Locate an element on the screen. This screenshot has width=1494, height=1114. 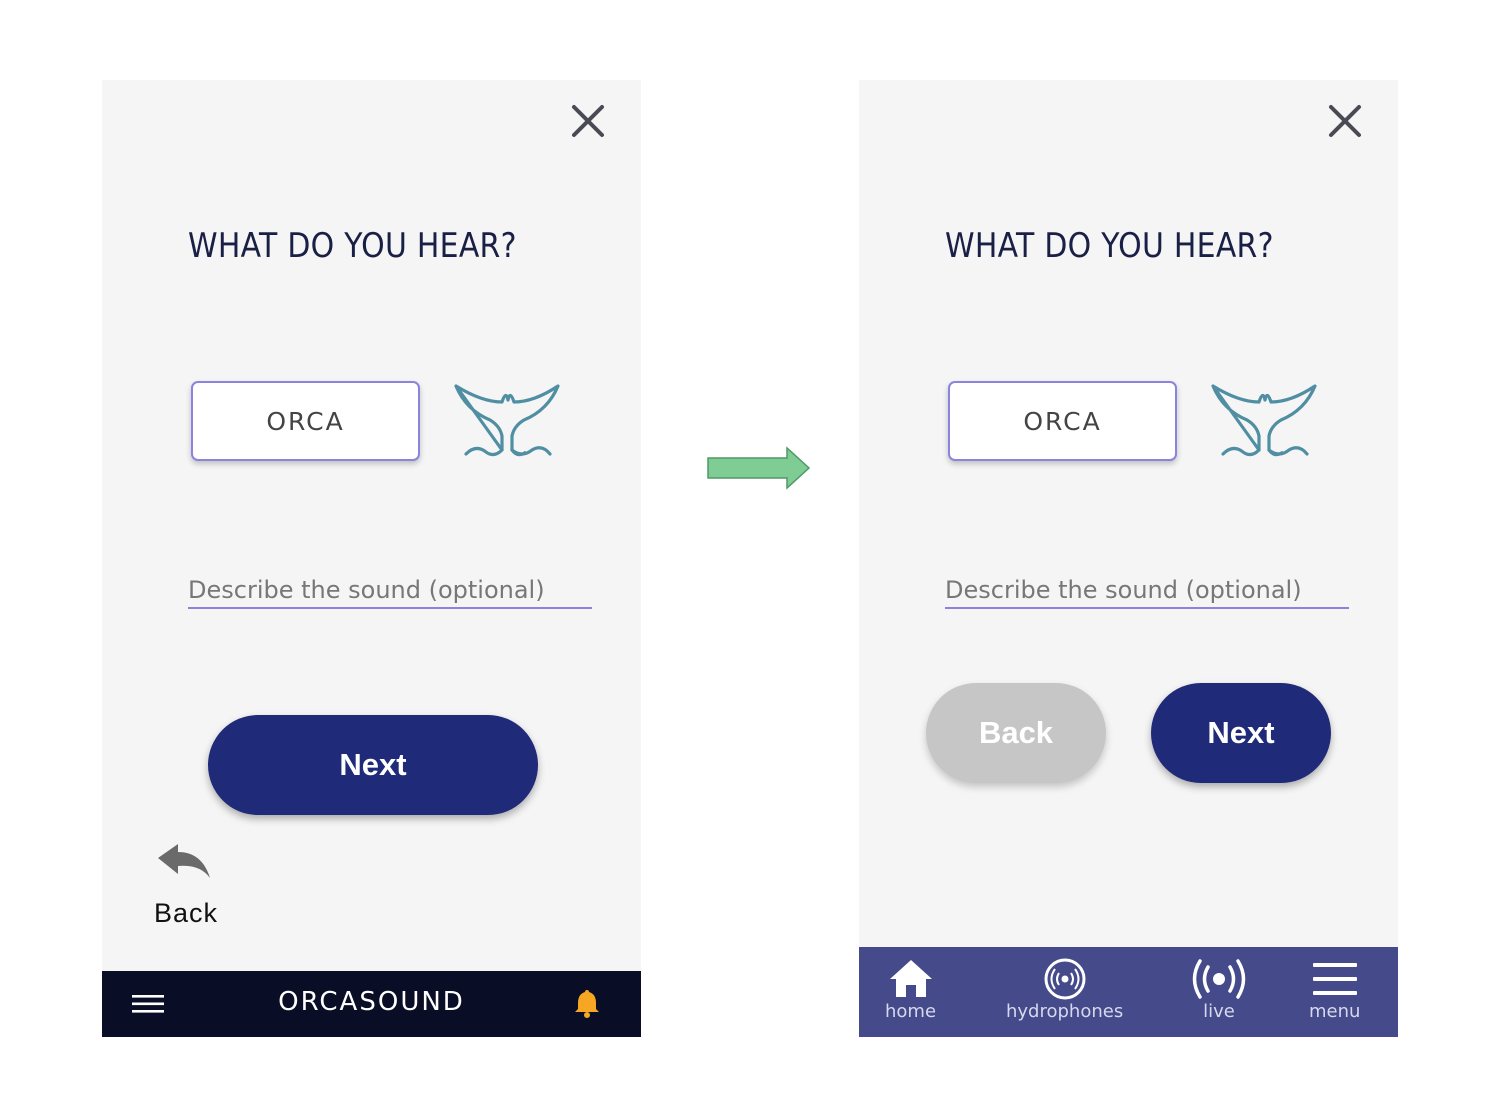
home-icon is located at coordinates (910, 978).